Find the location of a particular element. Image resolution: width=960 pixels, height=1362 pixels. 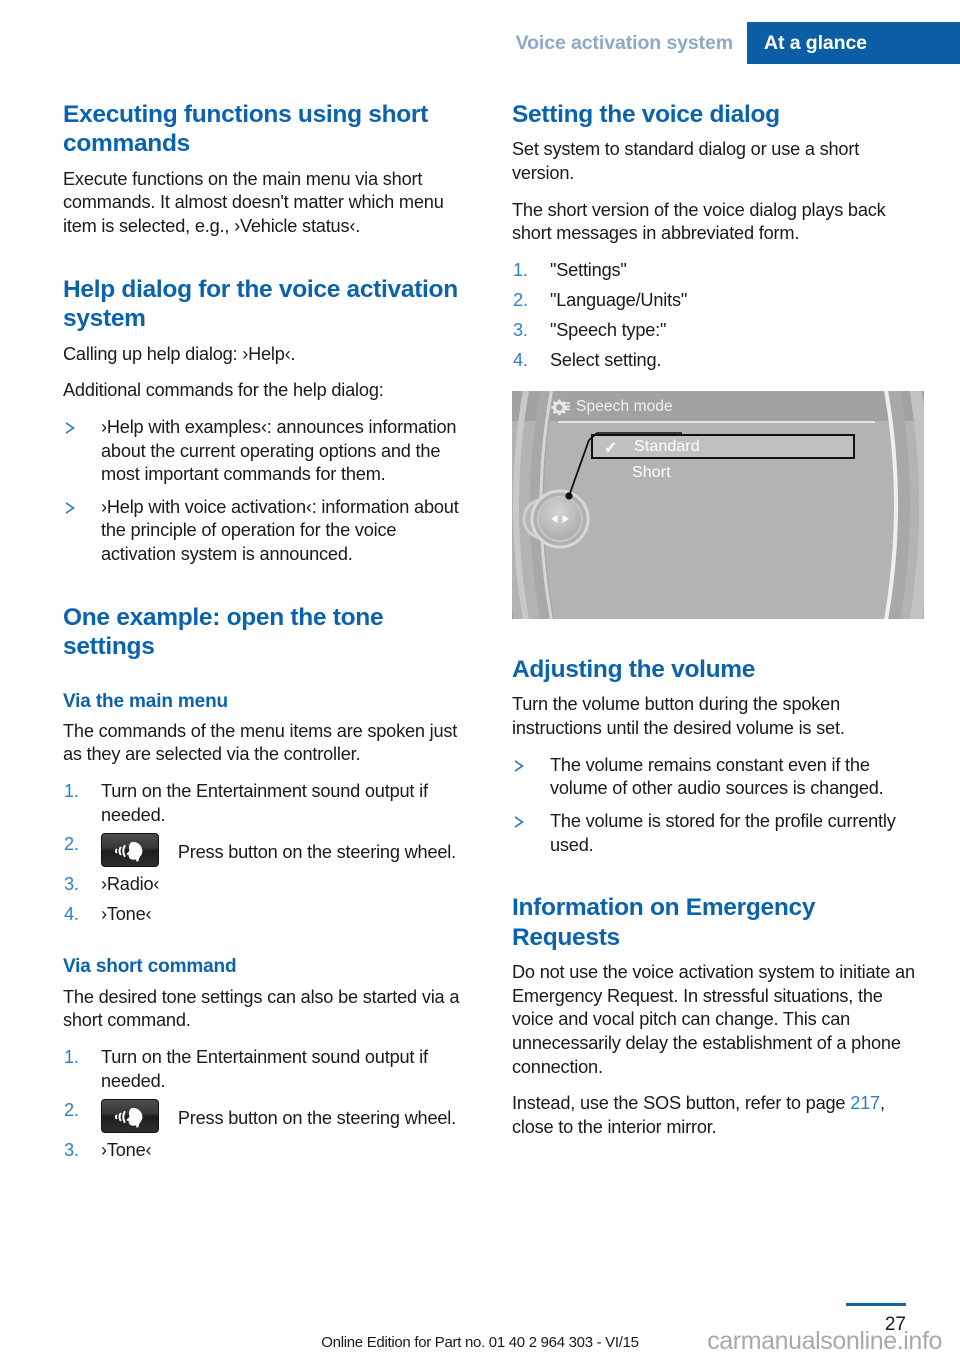

heading-one-example: One example: open the tone settings is located at coordinates (223, 632).